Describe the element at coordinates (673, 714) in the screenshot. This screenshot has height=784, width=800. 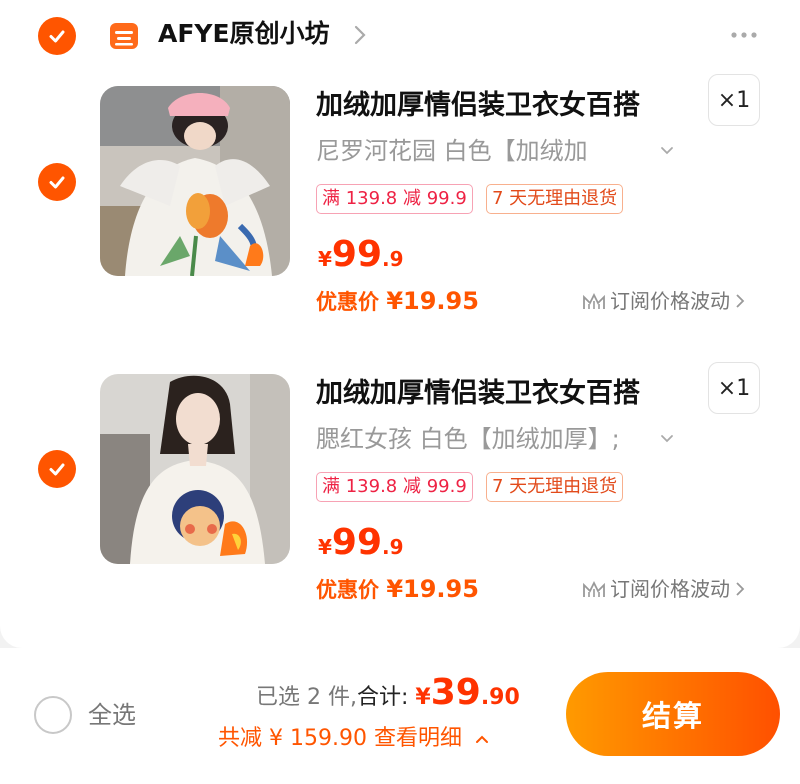
I see `checkout-button: 结算` at that location.